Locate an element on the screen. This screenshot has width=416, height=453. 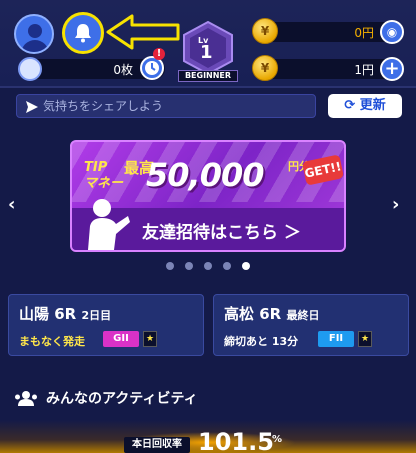
plus-icon: + is located at coordinates (392, 68).